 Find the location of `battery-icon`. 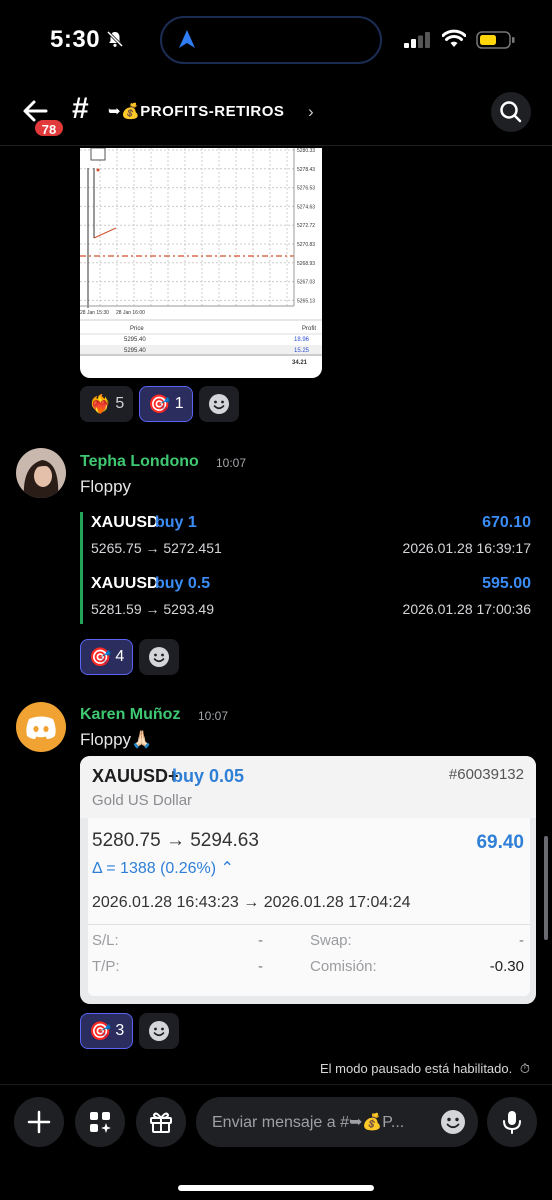

battery-icon is located at coordinates (495, 40).